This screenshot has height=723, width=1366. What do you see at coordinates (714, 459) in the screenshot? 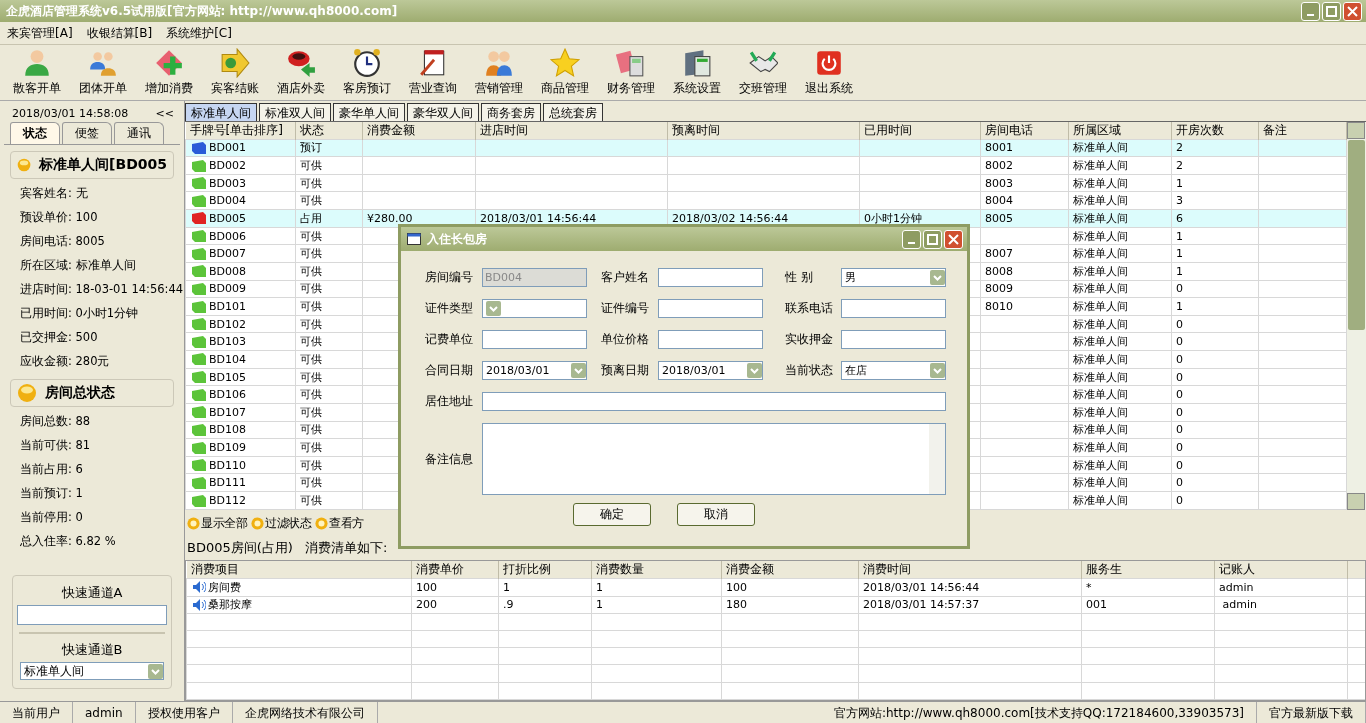
I see `text-area` at bounding box center [714, 459].